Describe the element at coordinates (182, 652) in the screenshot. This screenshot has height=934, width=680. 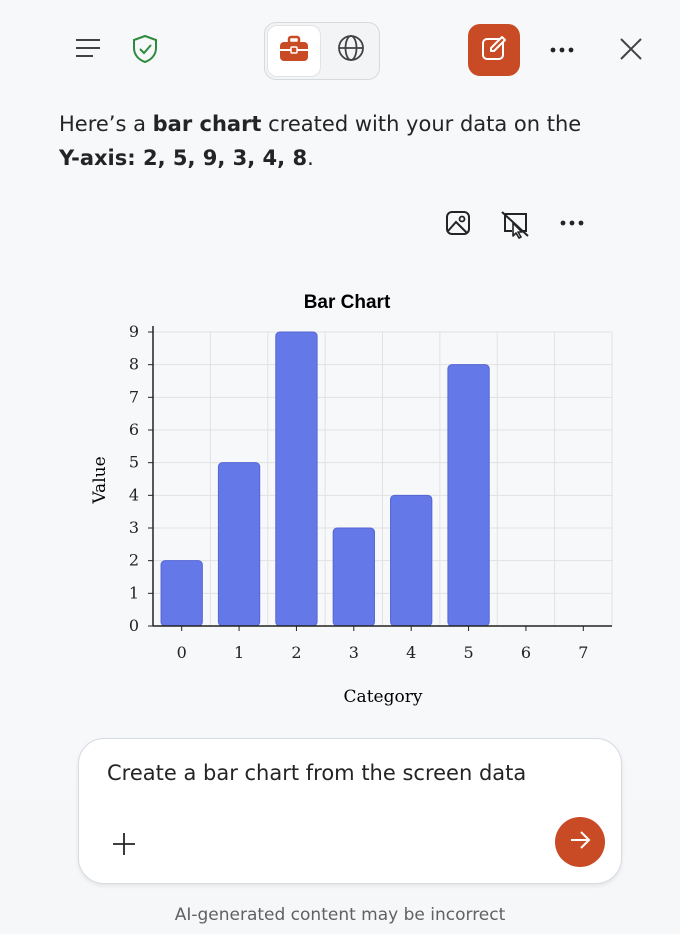
I see `x-tick-label: 0` at that location.